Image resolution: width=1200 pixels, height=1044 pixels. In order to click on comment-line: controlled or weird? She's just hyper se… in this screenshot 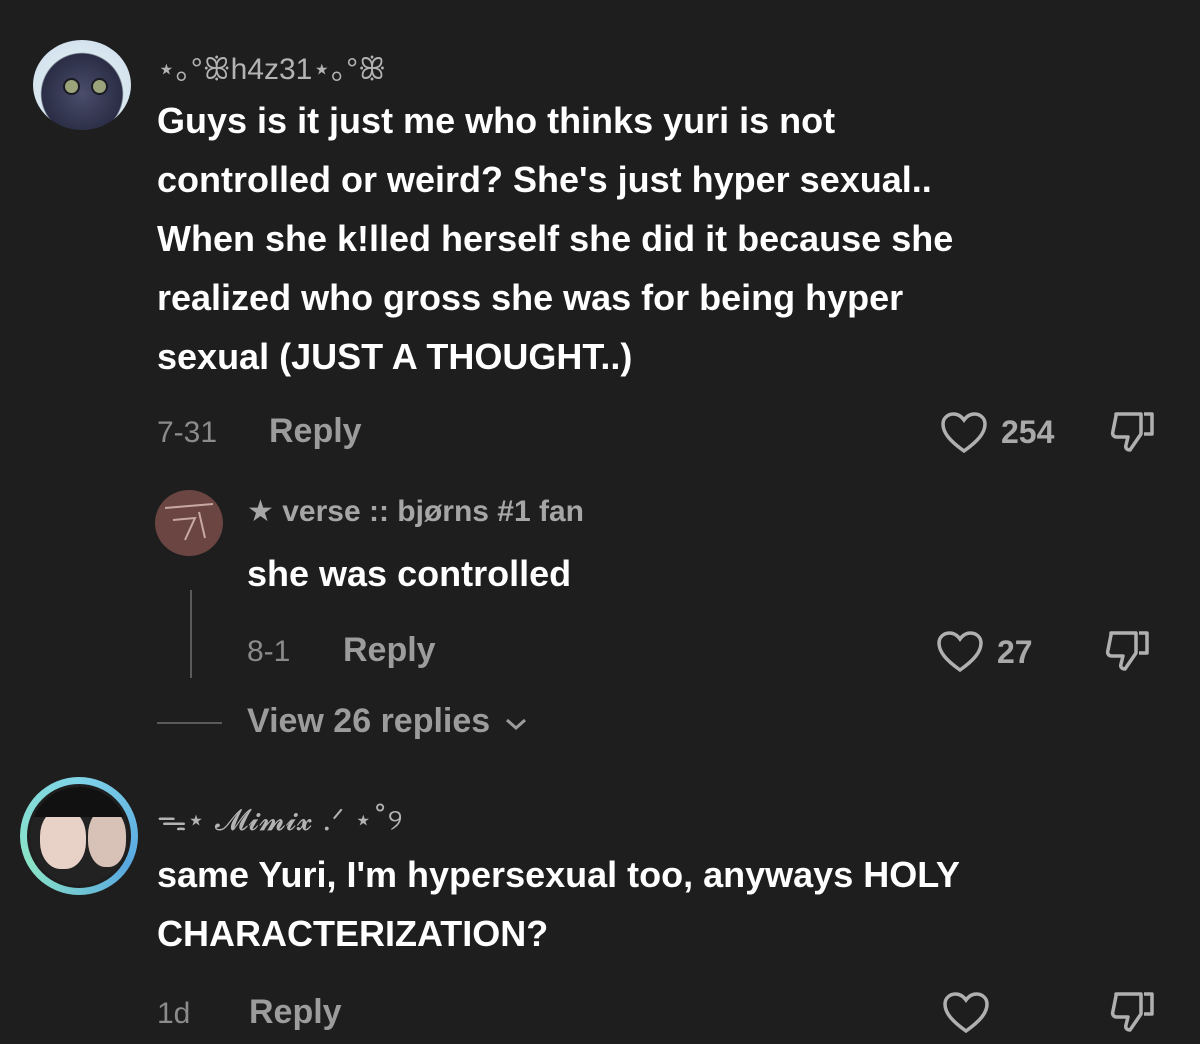, I will do `click(544, 179)`.